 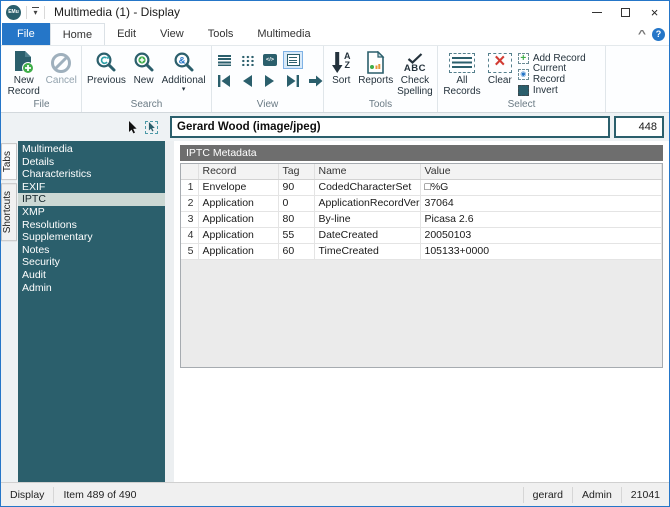 I want to click on view-grid-button, so click(x=247, y=60).